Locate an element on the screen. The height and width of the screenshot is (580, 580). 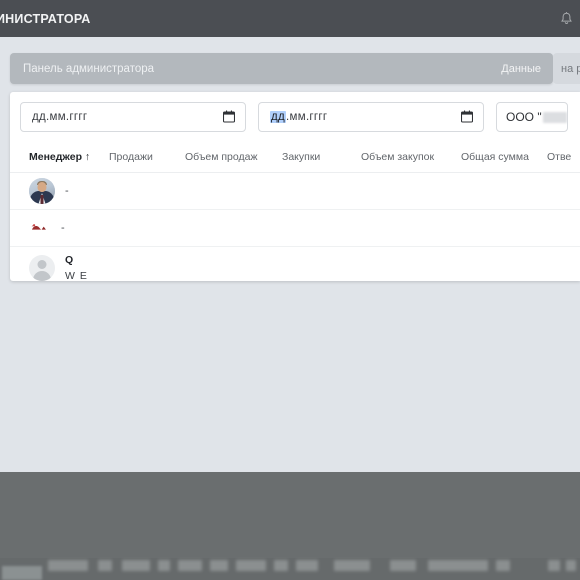
date-from-input: дд.мм.гггг is located at coordinates (133, 117).